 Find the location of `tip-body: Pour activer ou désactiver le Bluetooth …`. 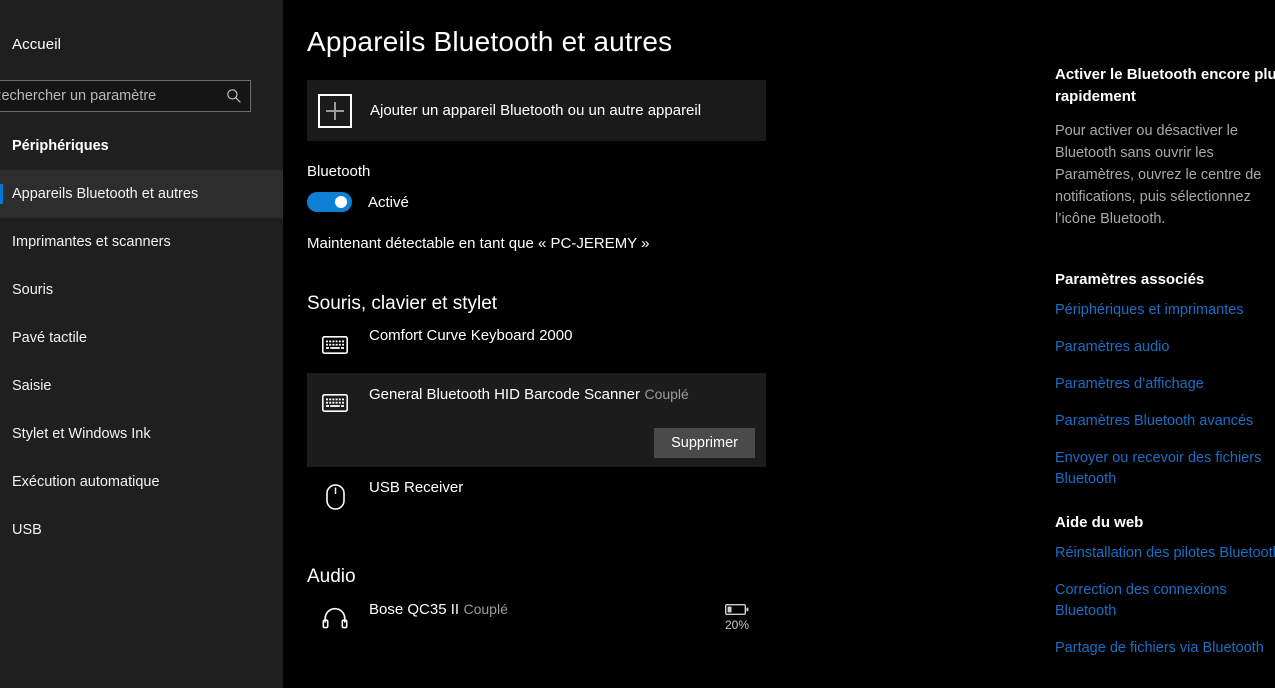

tip-body: Pour activer ou désactiver le Bluetooth … is located at coordinates (1165, 175).